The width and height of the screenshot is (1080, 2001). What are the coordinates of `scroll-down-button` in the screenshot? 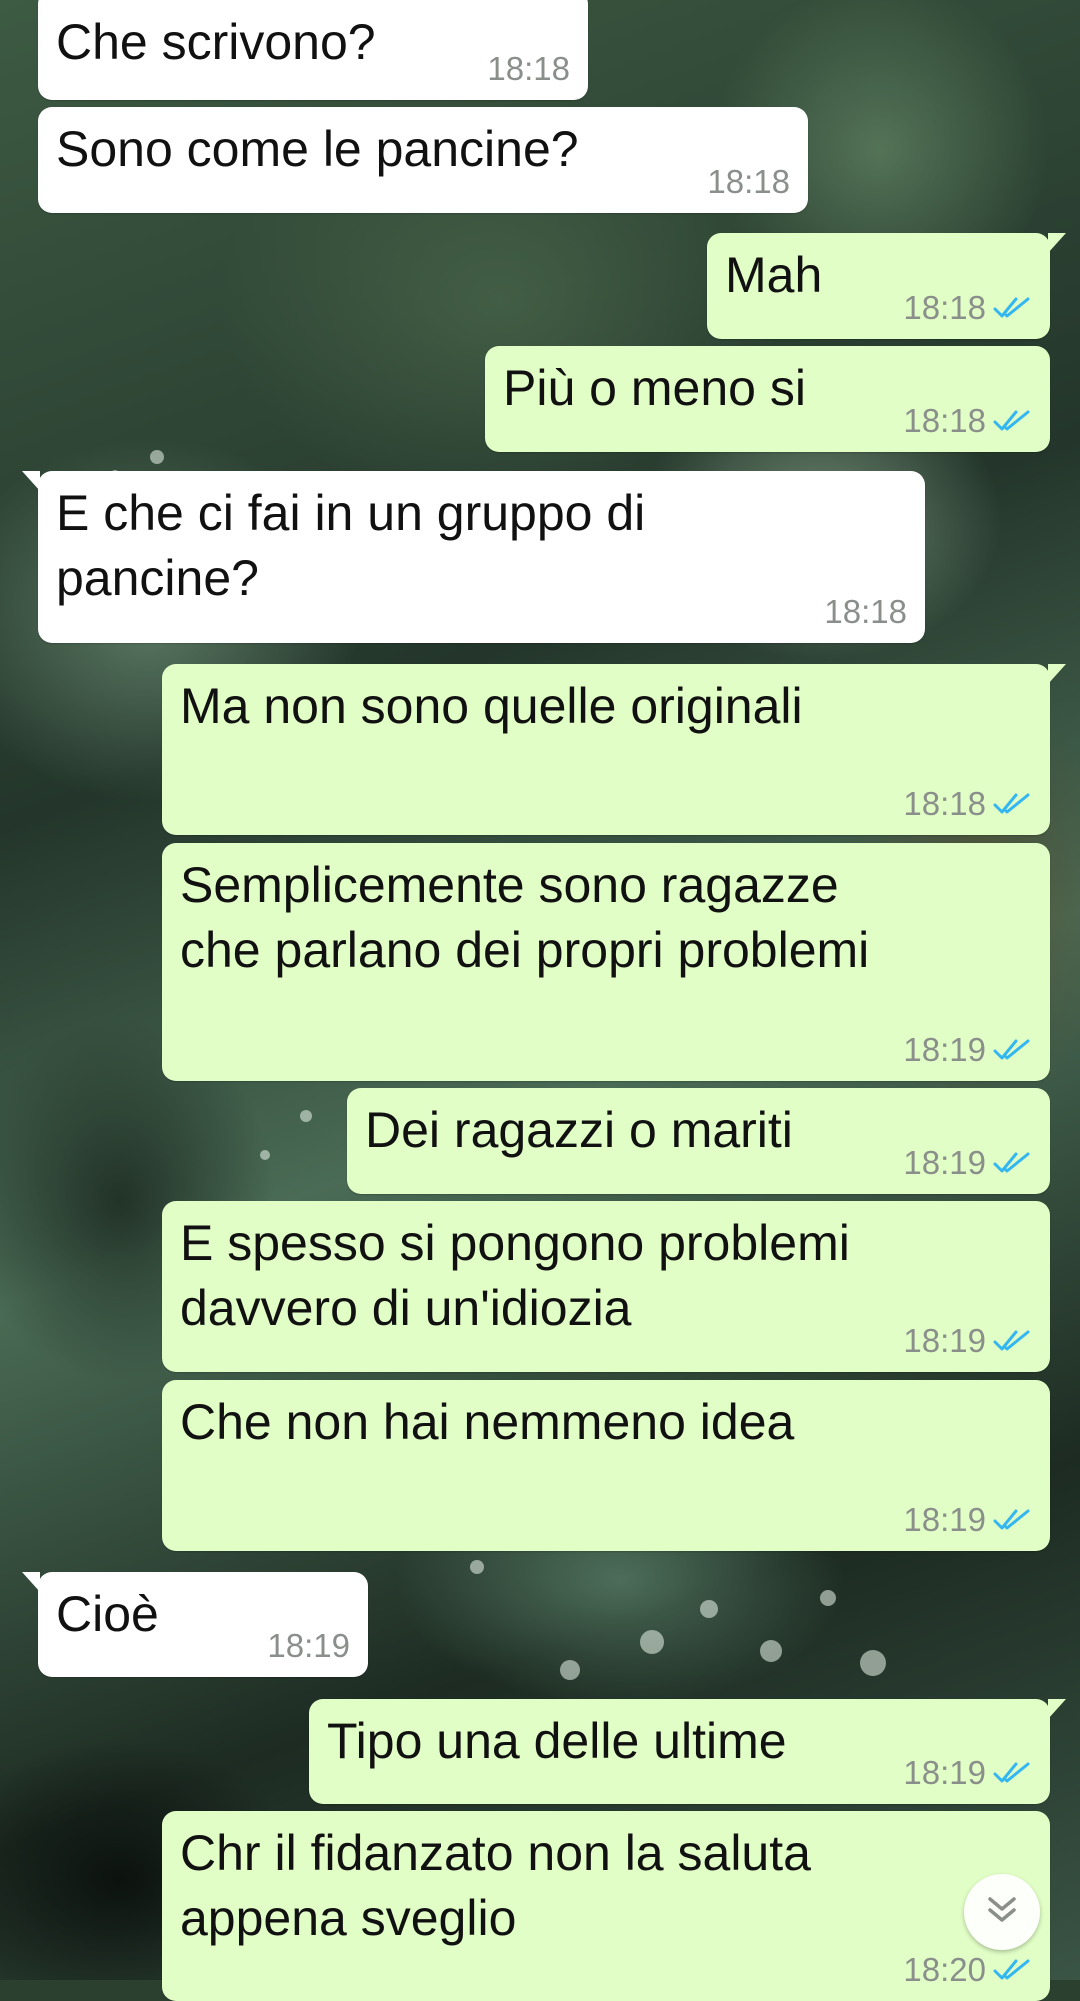 It's located at (1002, 1912).